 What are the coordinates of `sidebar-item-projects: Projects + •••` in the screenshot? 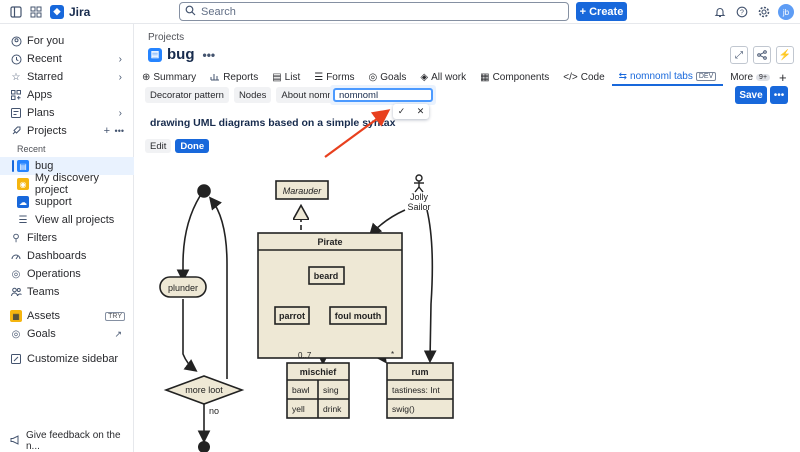 It's located at (67, 131).